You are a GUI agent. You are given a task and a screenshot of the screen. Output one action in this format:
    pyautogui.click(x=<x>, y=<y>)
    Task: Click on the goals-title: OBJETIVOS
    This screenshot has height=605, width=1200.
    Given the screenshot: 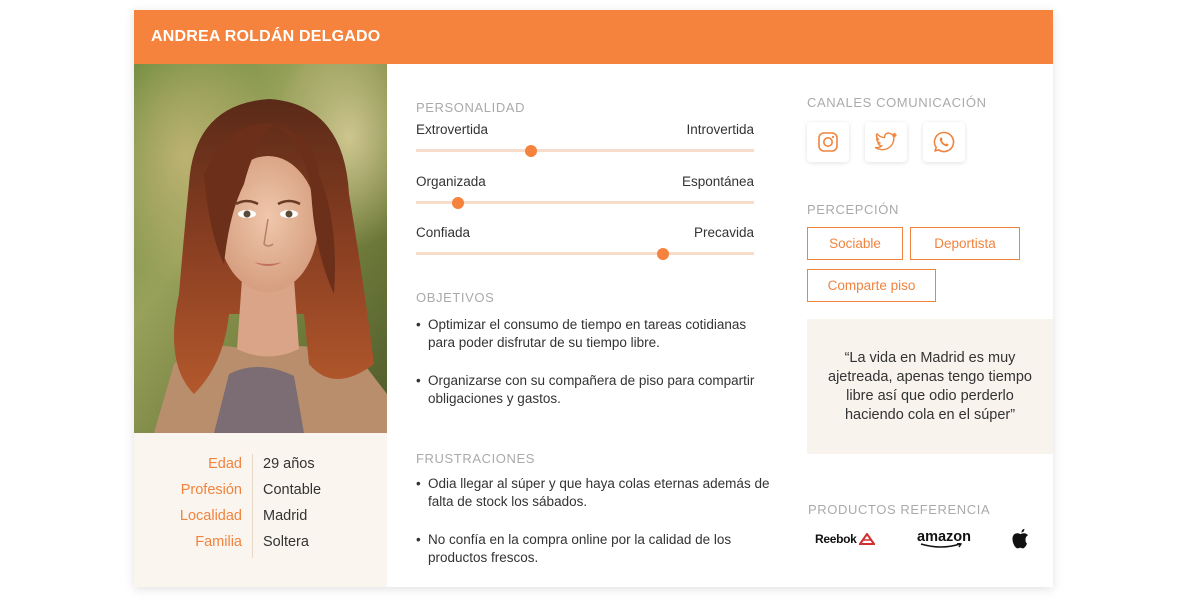 What is the action you would take?
    pyautogui.click(x=455, y=297)
    